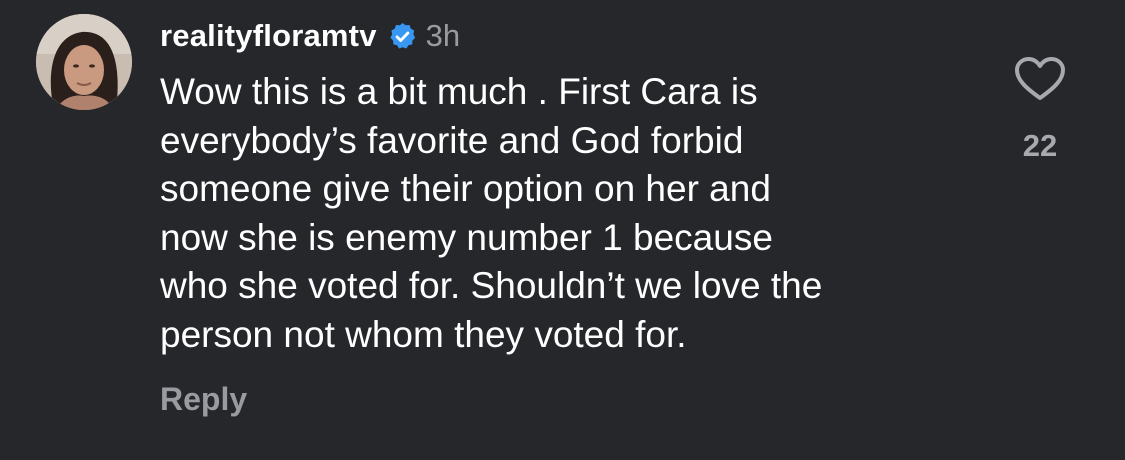 The height and width of the screenshot is (460, 1125). I want to click on heart-outline-icon, so click(1040, 78).